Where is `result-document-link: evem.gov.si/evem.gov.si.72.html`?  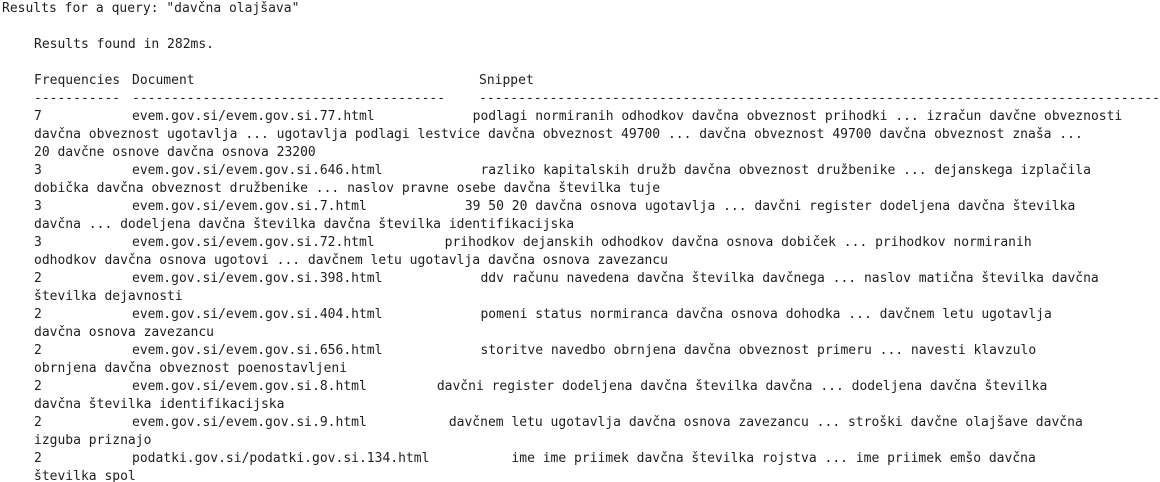 result-document-link: evem.gov.si/evem.gov.si.72.html is located at coordinates (253, 243).